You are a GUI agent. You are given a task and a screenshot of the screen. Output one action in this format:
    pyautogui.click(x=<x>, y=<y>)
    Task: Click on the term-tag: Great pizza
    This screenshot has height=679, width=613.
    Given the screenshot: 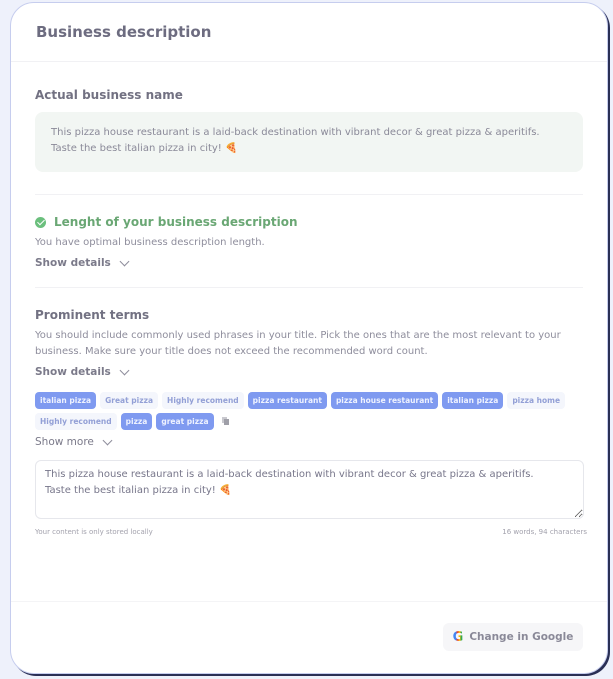 What is the action you would take?
    pyautogui.click(x=129, y=400)
    